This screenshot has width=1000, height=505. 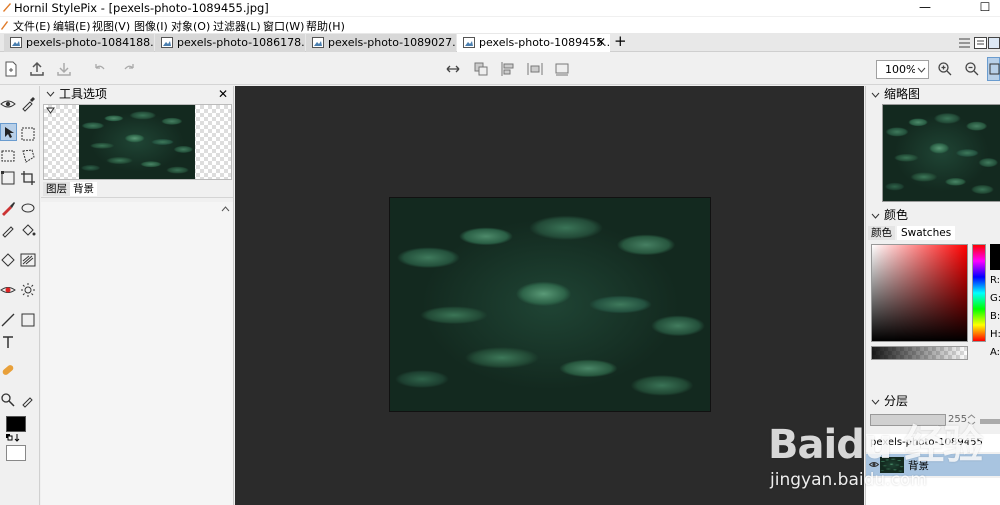 What do you see at coordinates (72, 26) in the screenshot?
I see `menu-edit: 编辑(E)` at bounding box center [72, 26].